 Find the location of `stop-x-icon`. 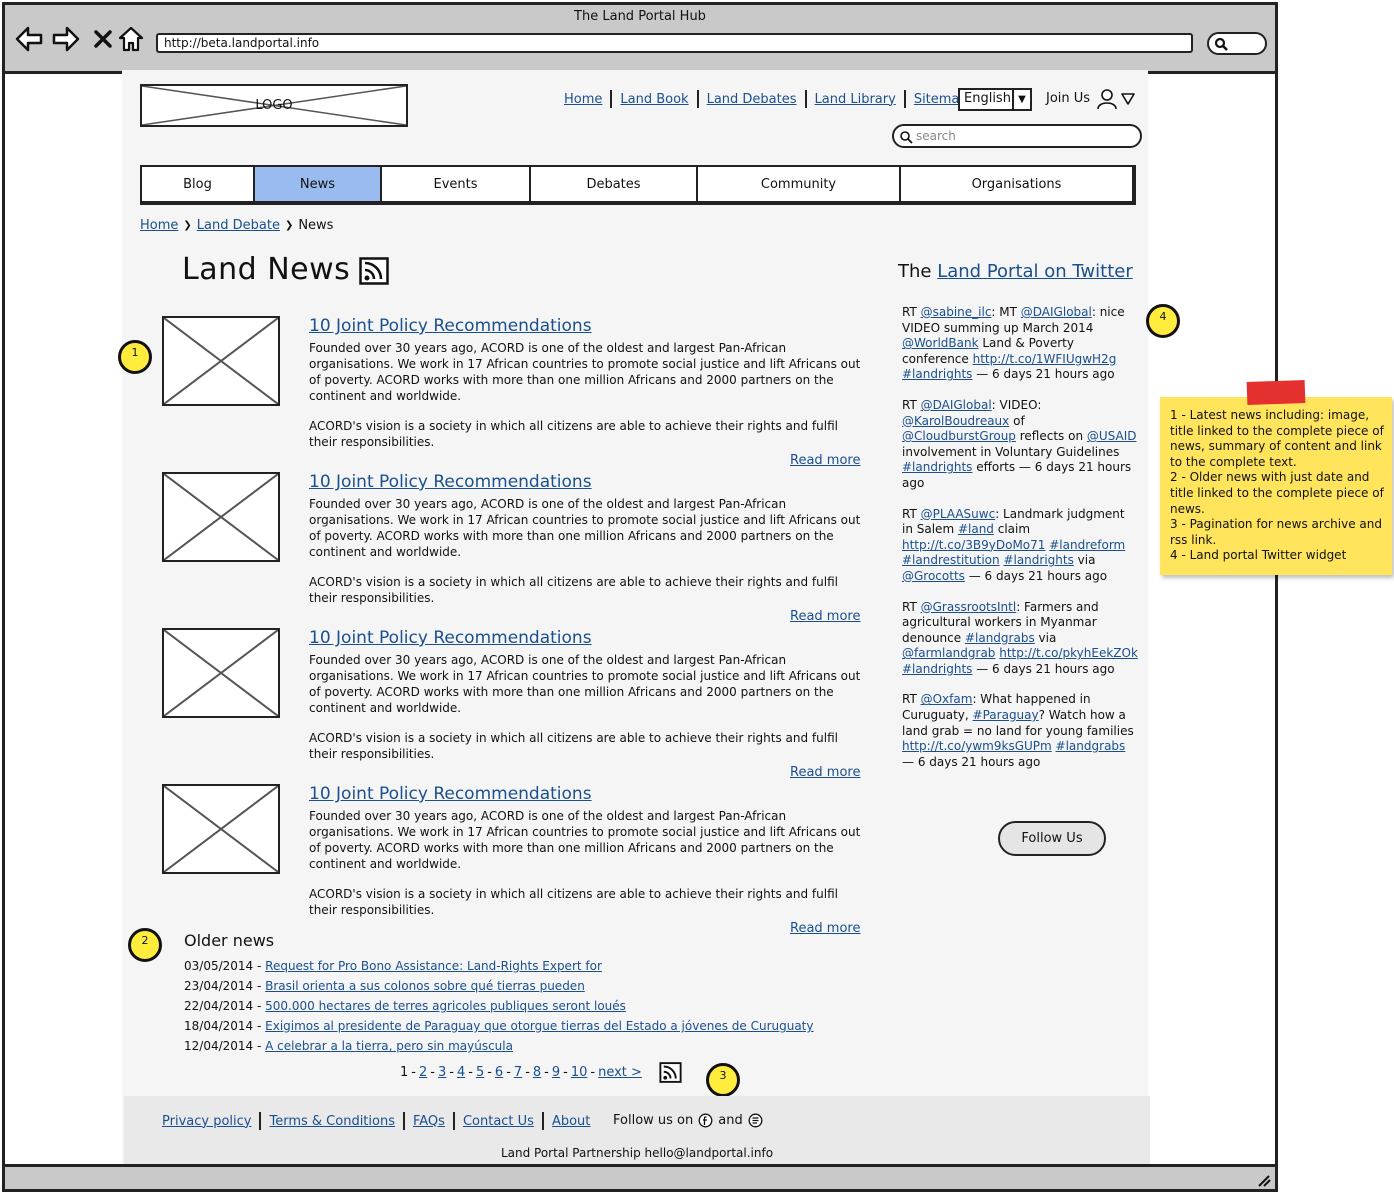

stop-x-icon is located at coordinates (103, 39).